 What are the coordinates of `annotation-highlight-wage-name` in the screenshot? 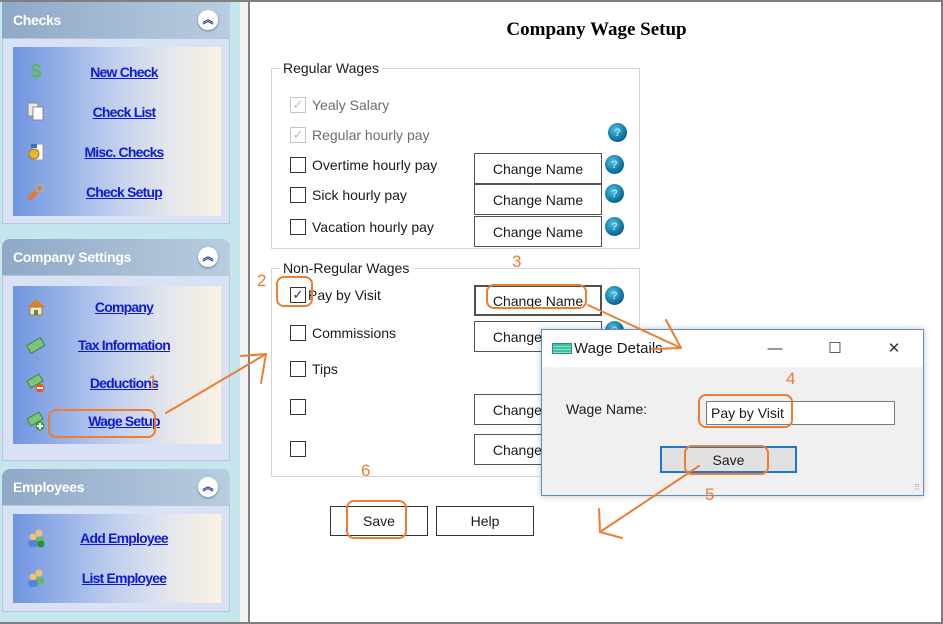 It's located at (745, 411).